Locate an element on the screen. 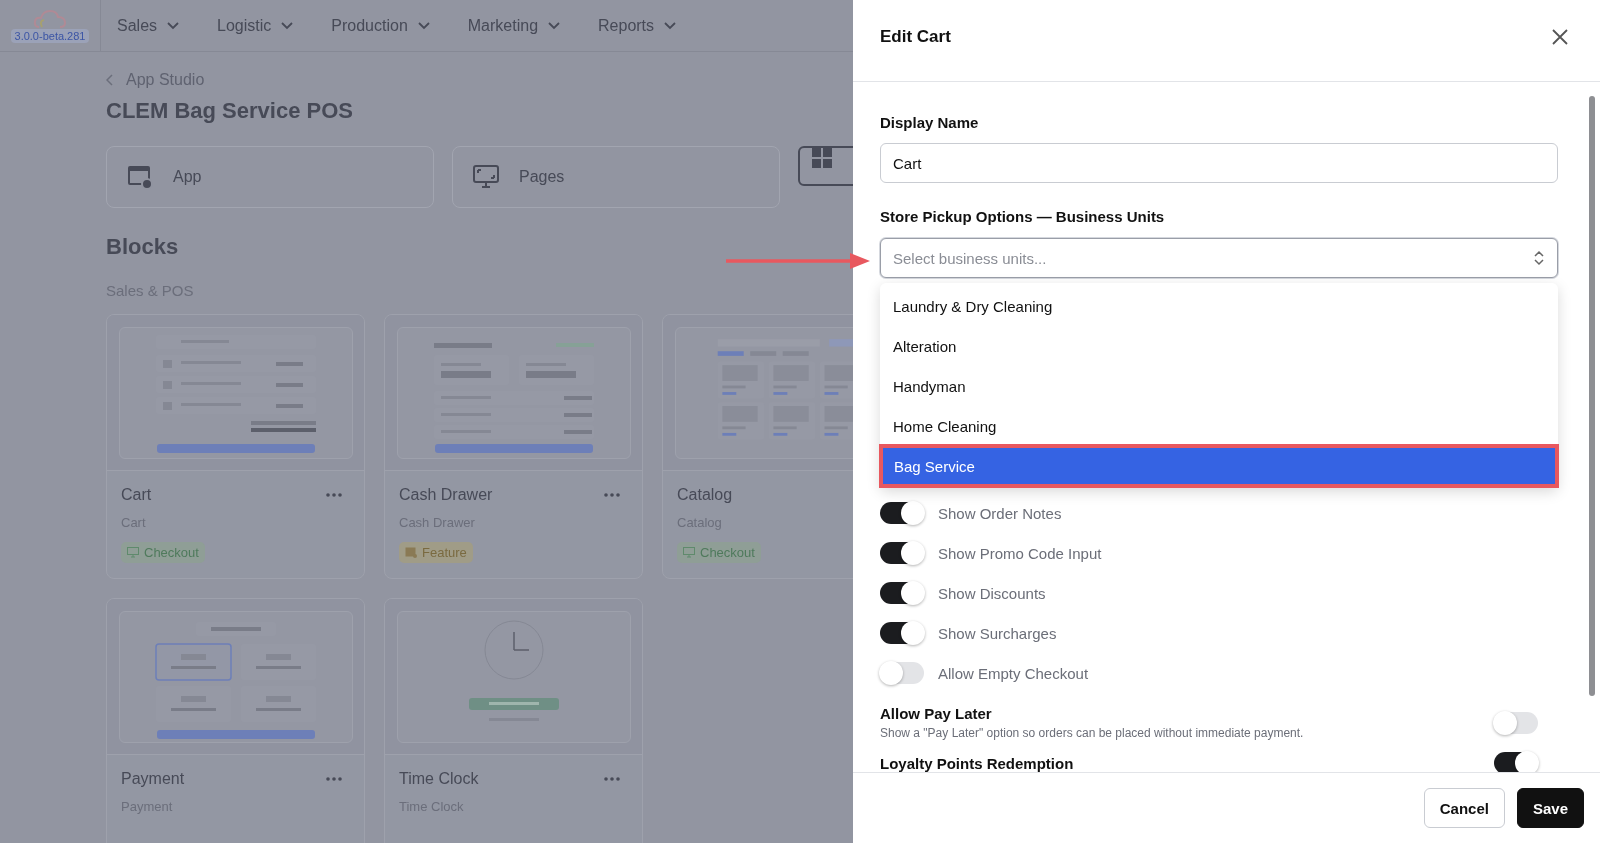 The width and height of the screenshot is (1600, 843). dropdown-option: Handyman is located at coordinates (1219, 386).